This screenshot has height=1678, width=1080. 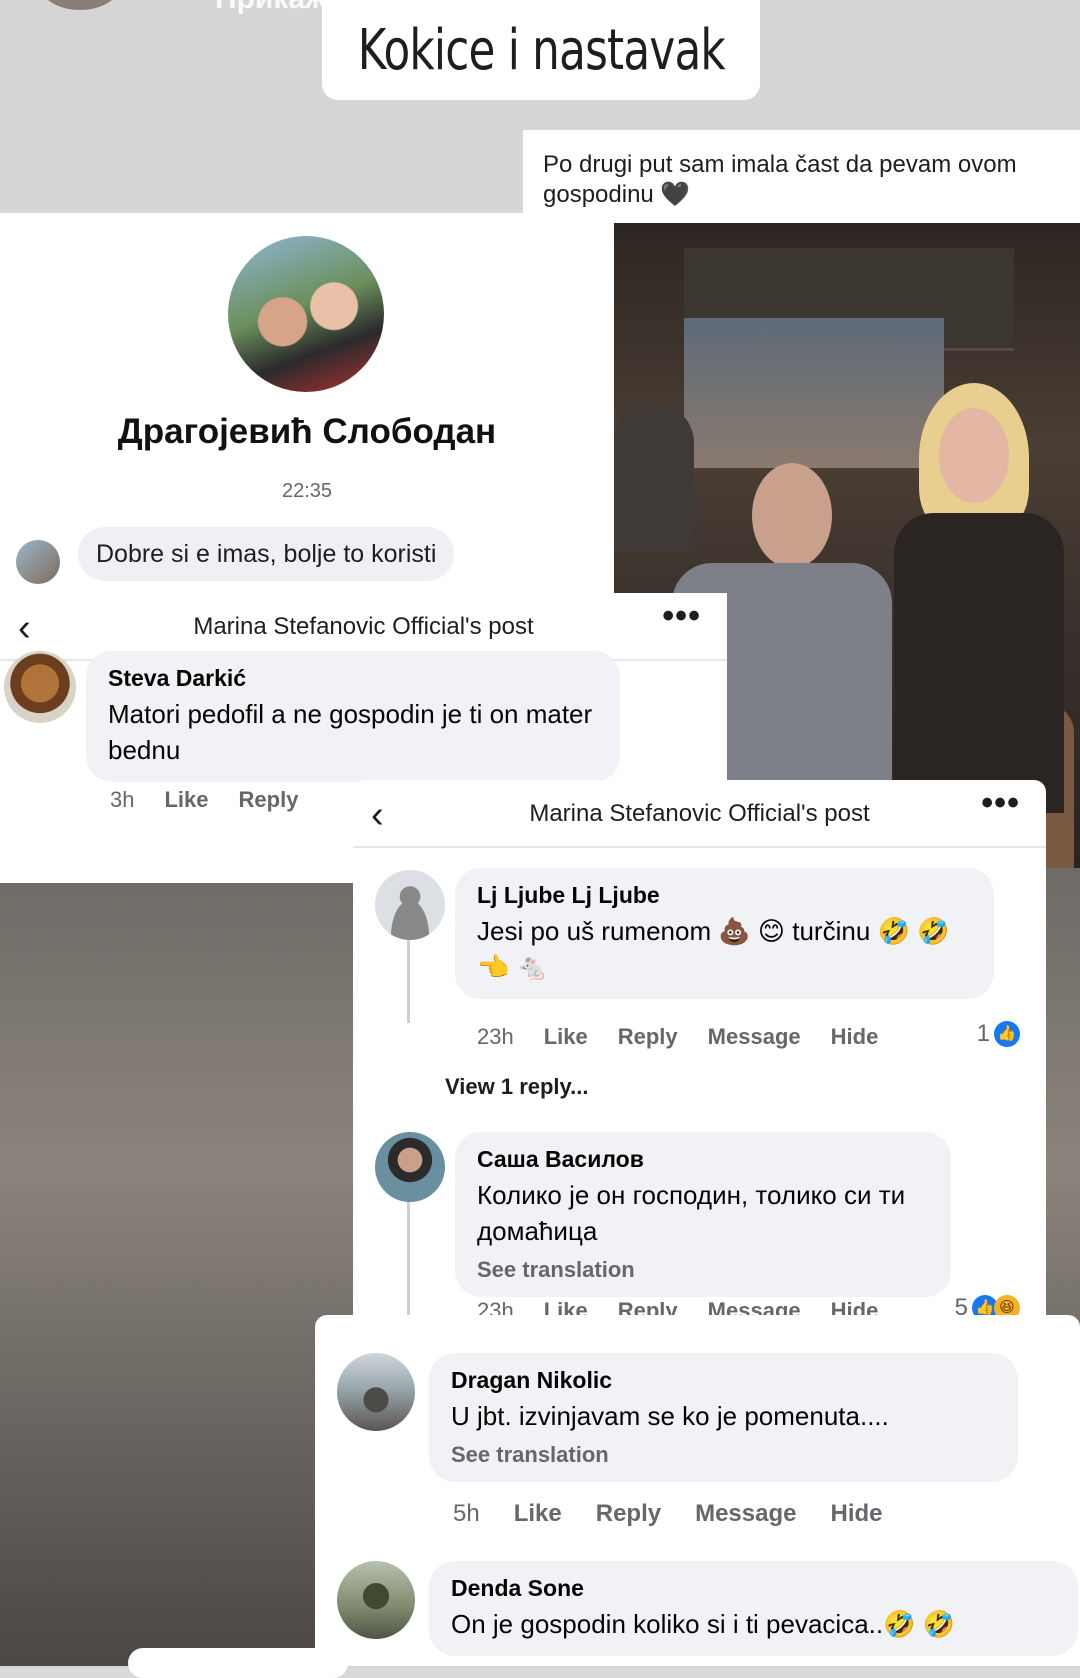 I want to click on story-title-box: Kokice i nastavak, so click(x=541, y=50).